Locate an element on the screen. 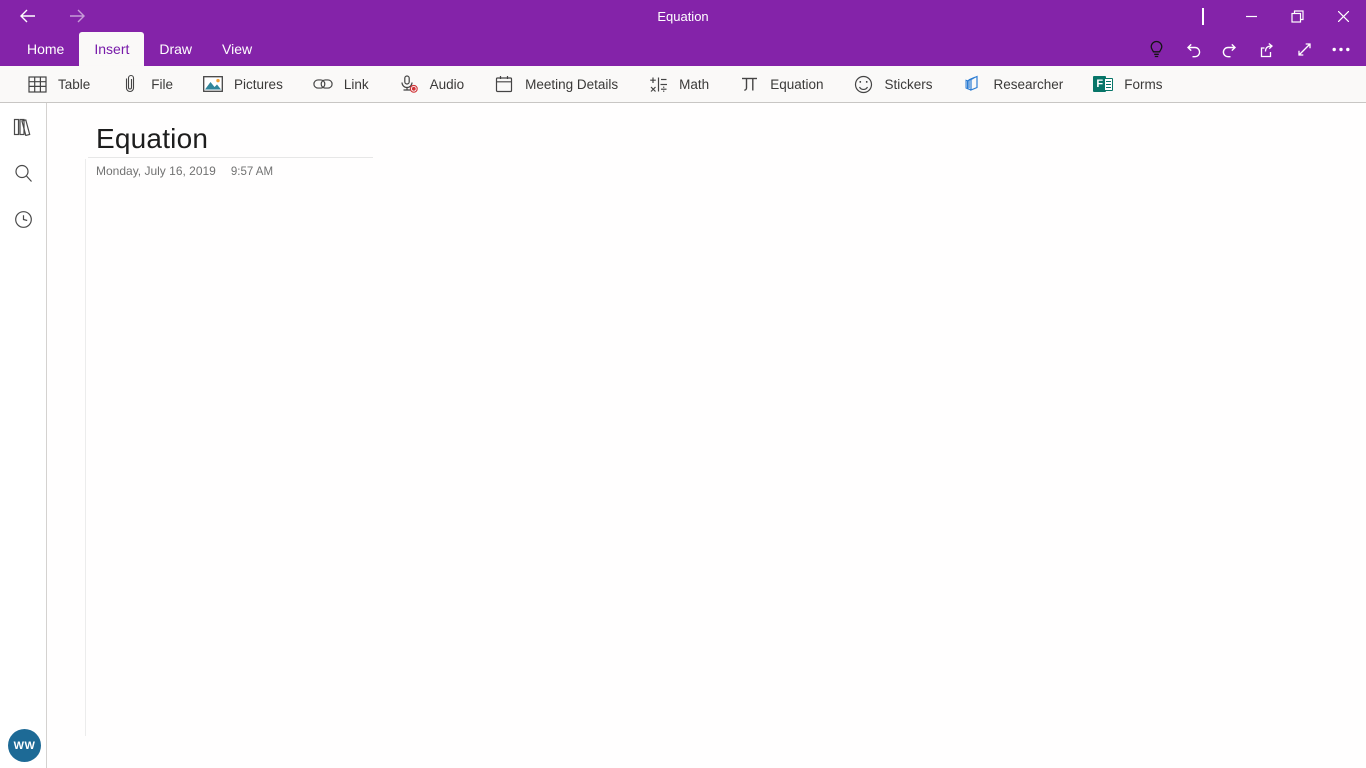 This screenshot has width=1366, height=768. page-date-row: Monday, July 16, 2019 9:57 AM is located at coordinates (184, 171).